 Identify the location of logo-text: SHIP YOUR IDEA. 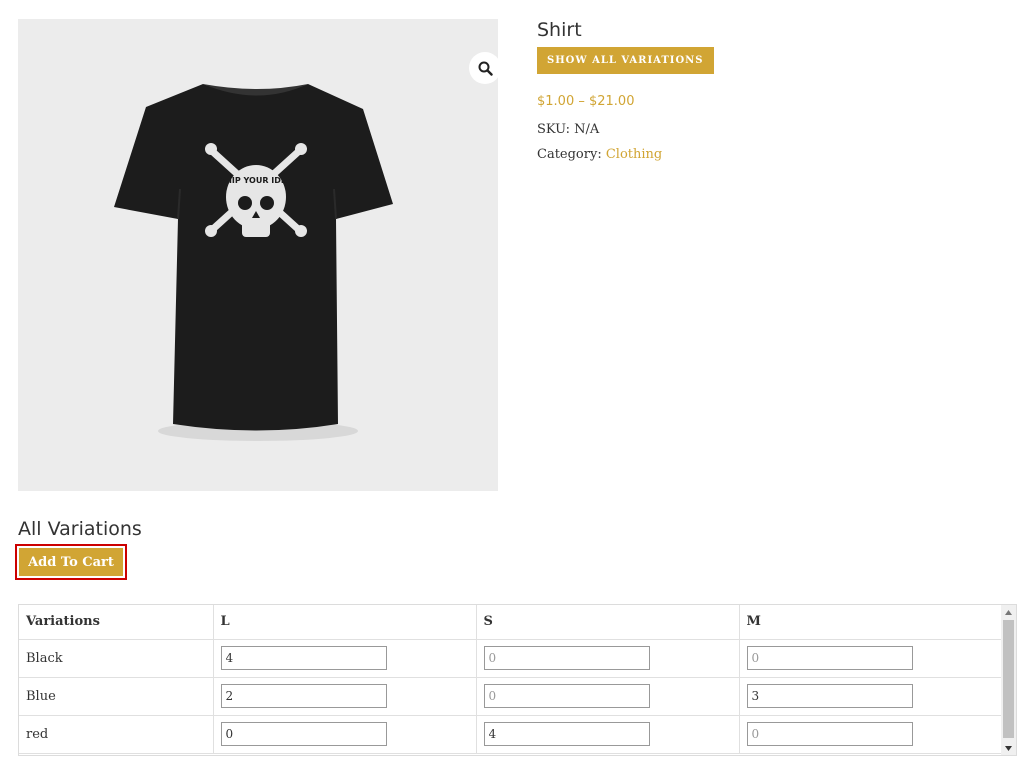
(256, 180).